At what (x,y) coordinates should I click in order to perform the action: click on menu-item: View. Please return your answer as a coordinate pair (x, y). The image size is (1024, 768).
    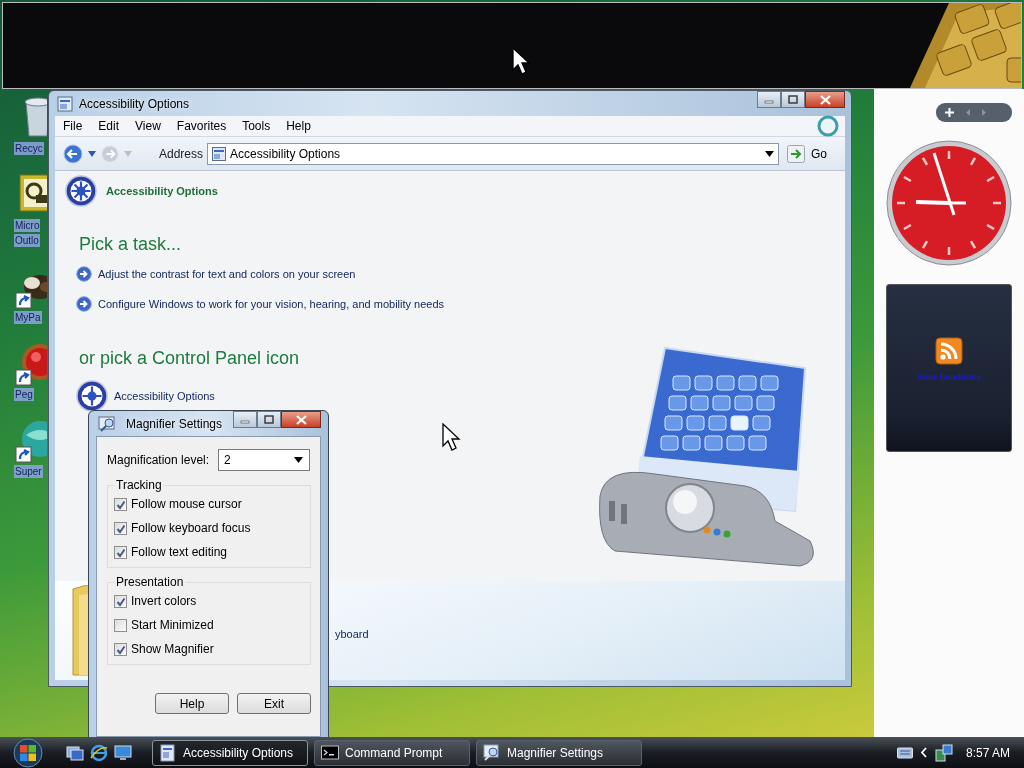
    Looking at the image, I should click on (148, 126).